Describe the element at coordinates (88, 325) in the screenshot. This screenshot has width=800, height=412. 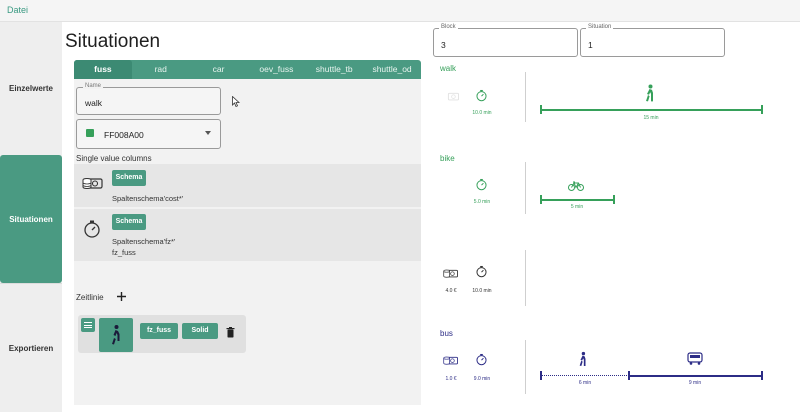
I see `drag-menu-icon` at that location.